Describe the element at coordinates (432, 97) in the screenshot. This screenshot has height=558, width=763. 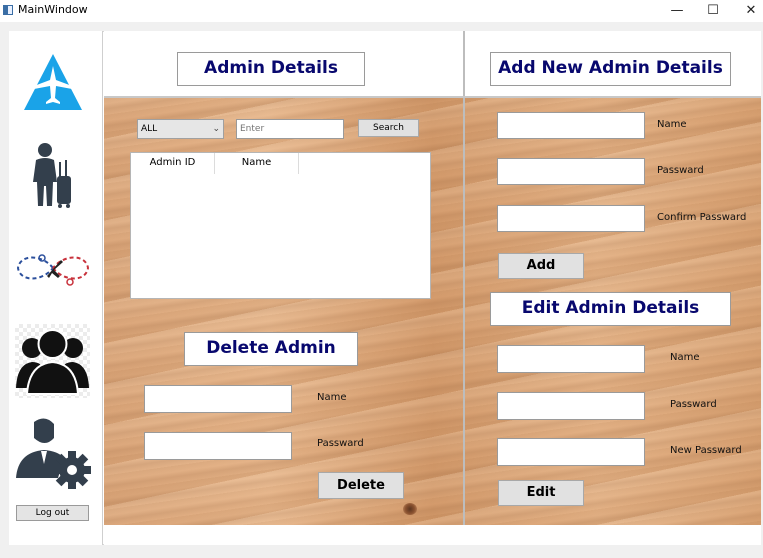
I see `header-divider` at that location.